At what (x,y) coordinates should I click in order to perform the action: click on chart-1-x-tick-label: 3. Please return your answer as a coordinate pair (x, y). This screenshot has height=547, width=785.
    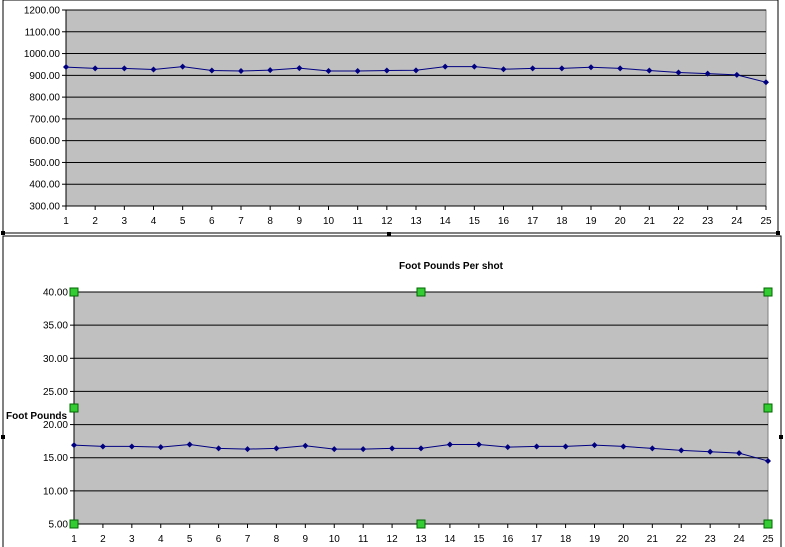
    Looking at the image, I should click on (125, 221).